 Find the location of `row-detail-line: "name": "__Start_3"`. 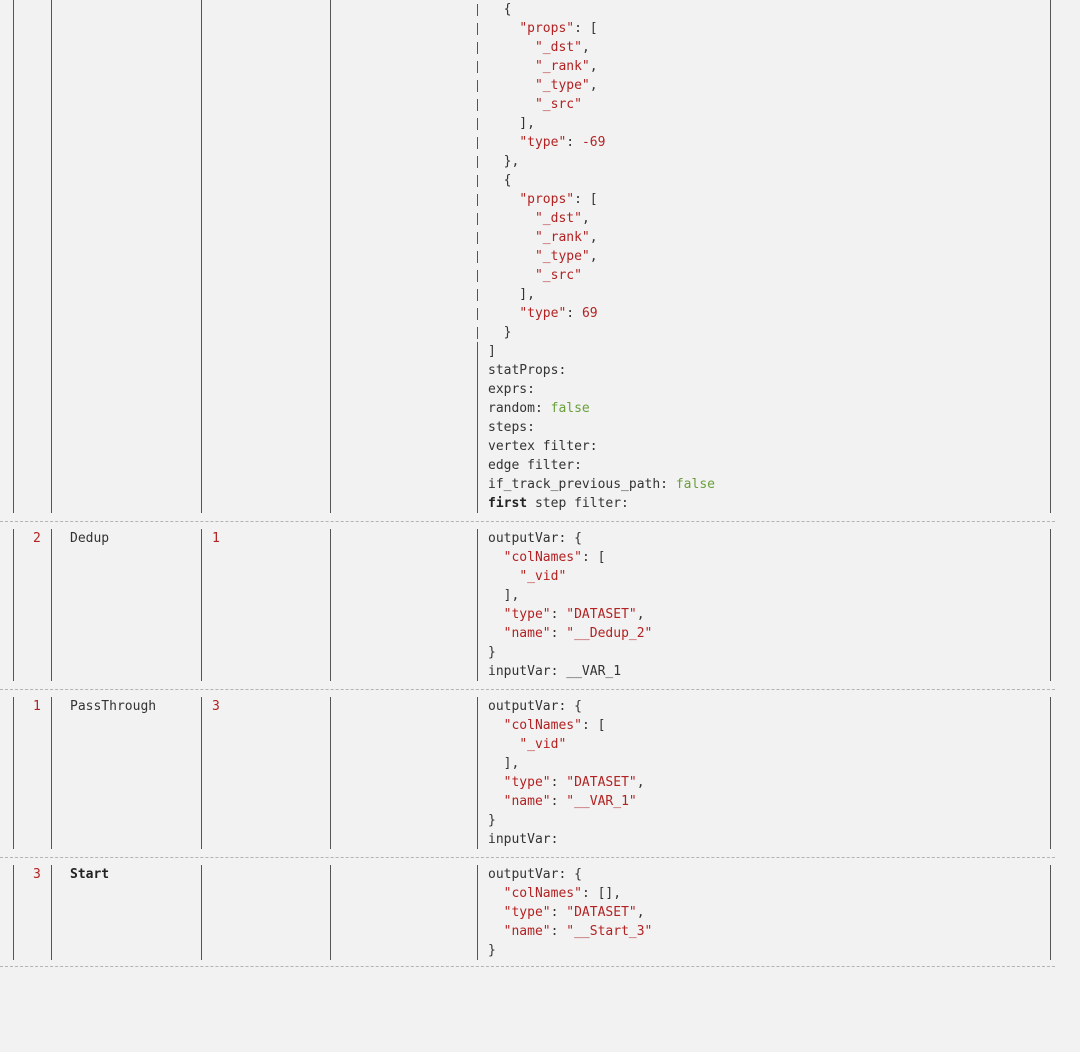

row-detail-line: "name": "__Start_3" is located at coordinates (578, 931).